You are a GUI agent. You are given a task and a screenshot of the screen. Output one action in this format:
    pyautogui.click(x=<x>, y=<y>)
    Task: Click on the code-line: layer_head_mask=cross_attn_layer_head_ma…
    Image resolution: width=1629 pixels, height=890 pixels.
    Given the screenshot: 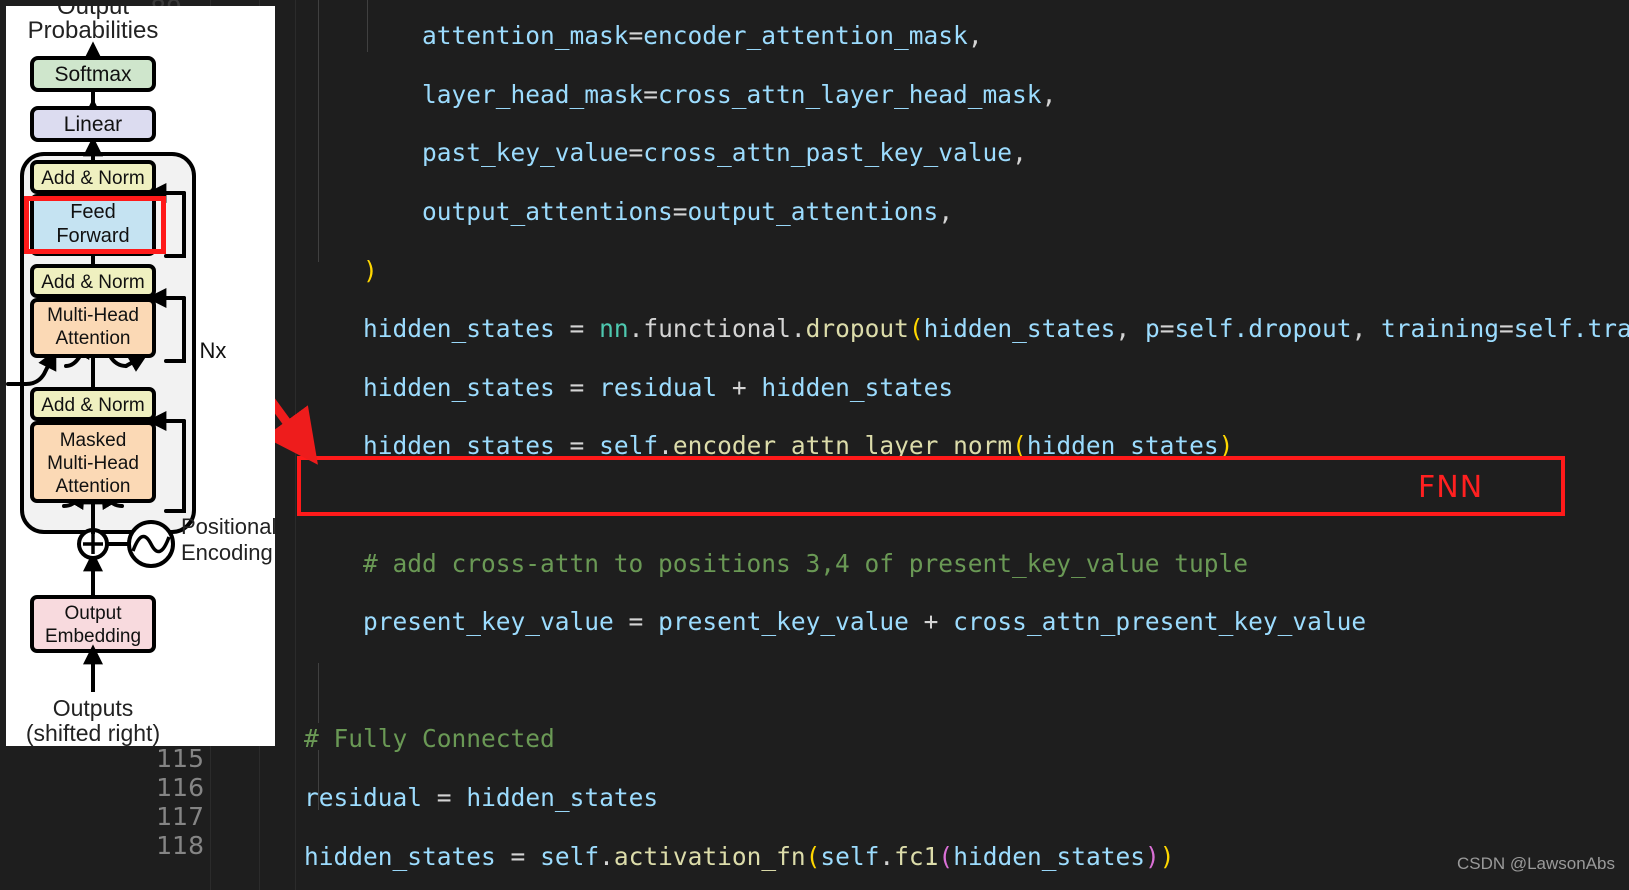 What is the action you would take?
    pyautogui.click(x=966, y=94)
    